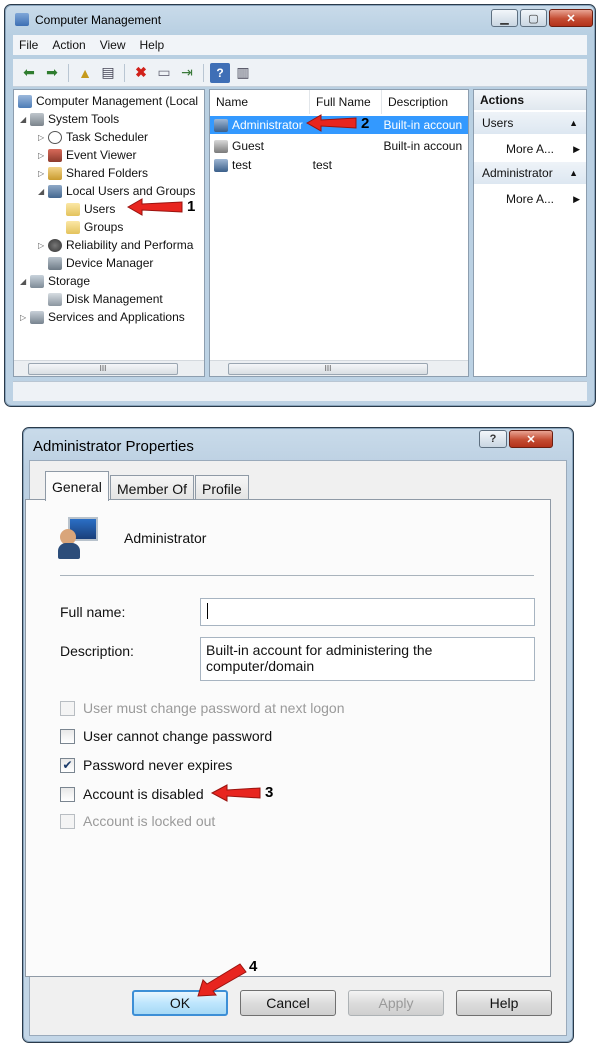 This screenshot has height=1054, width=600. Describe the element at coordinates (241, 165) in the screenshot. I see `annotation-arrows-top` at that location.